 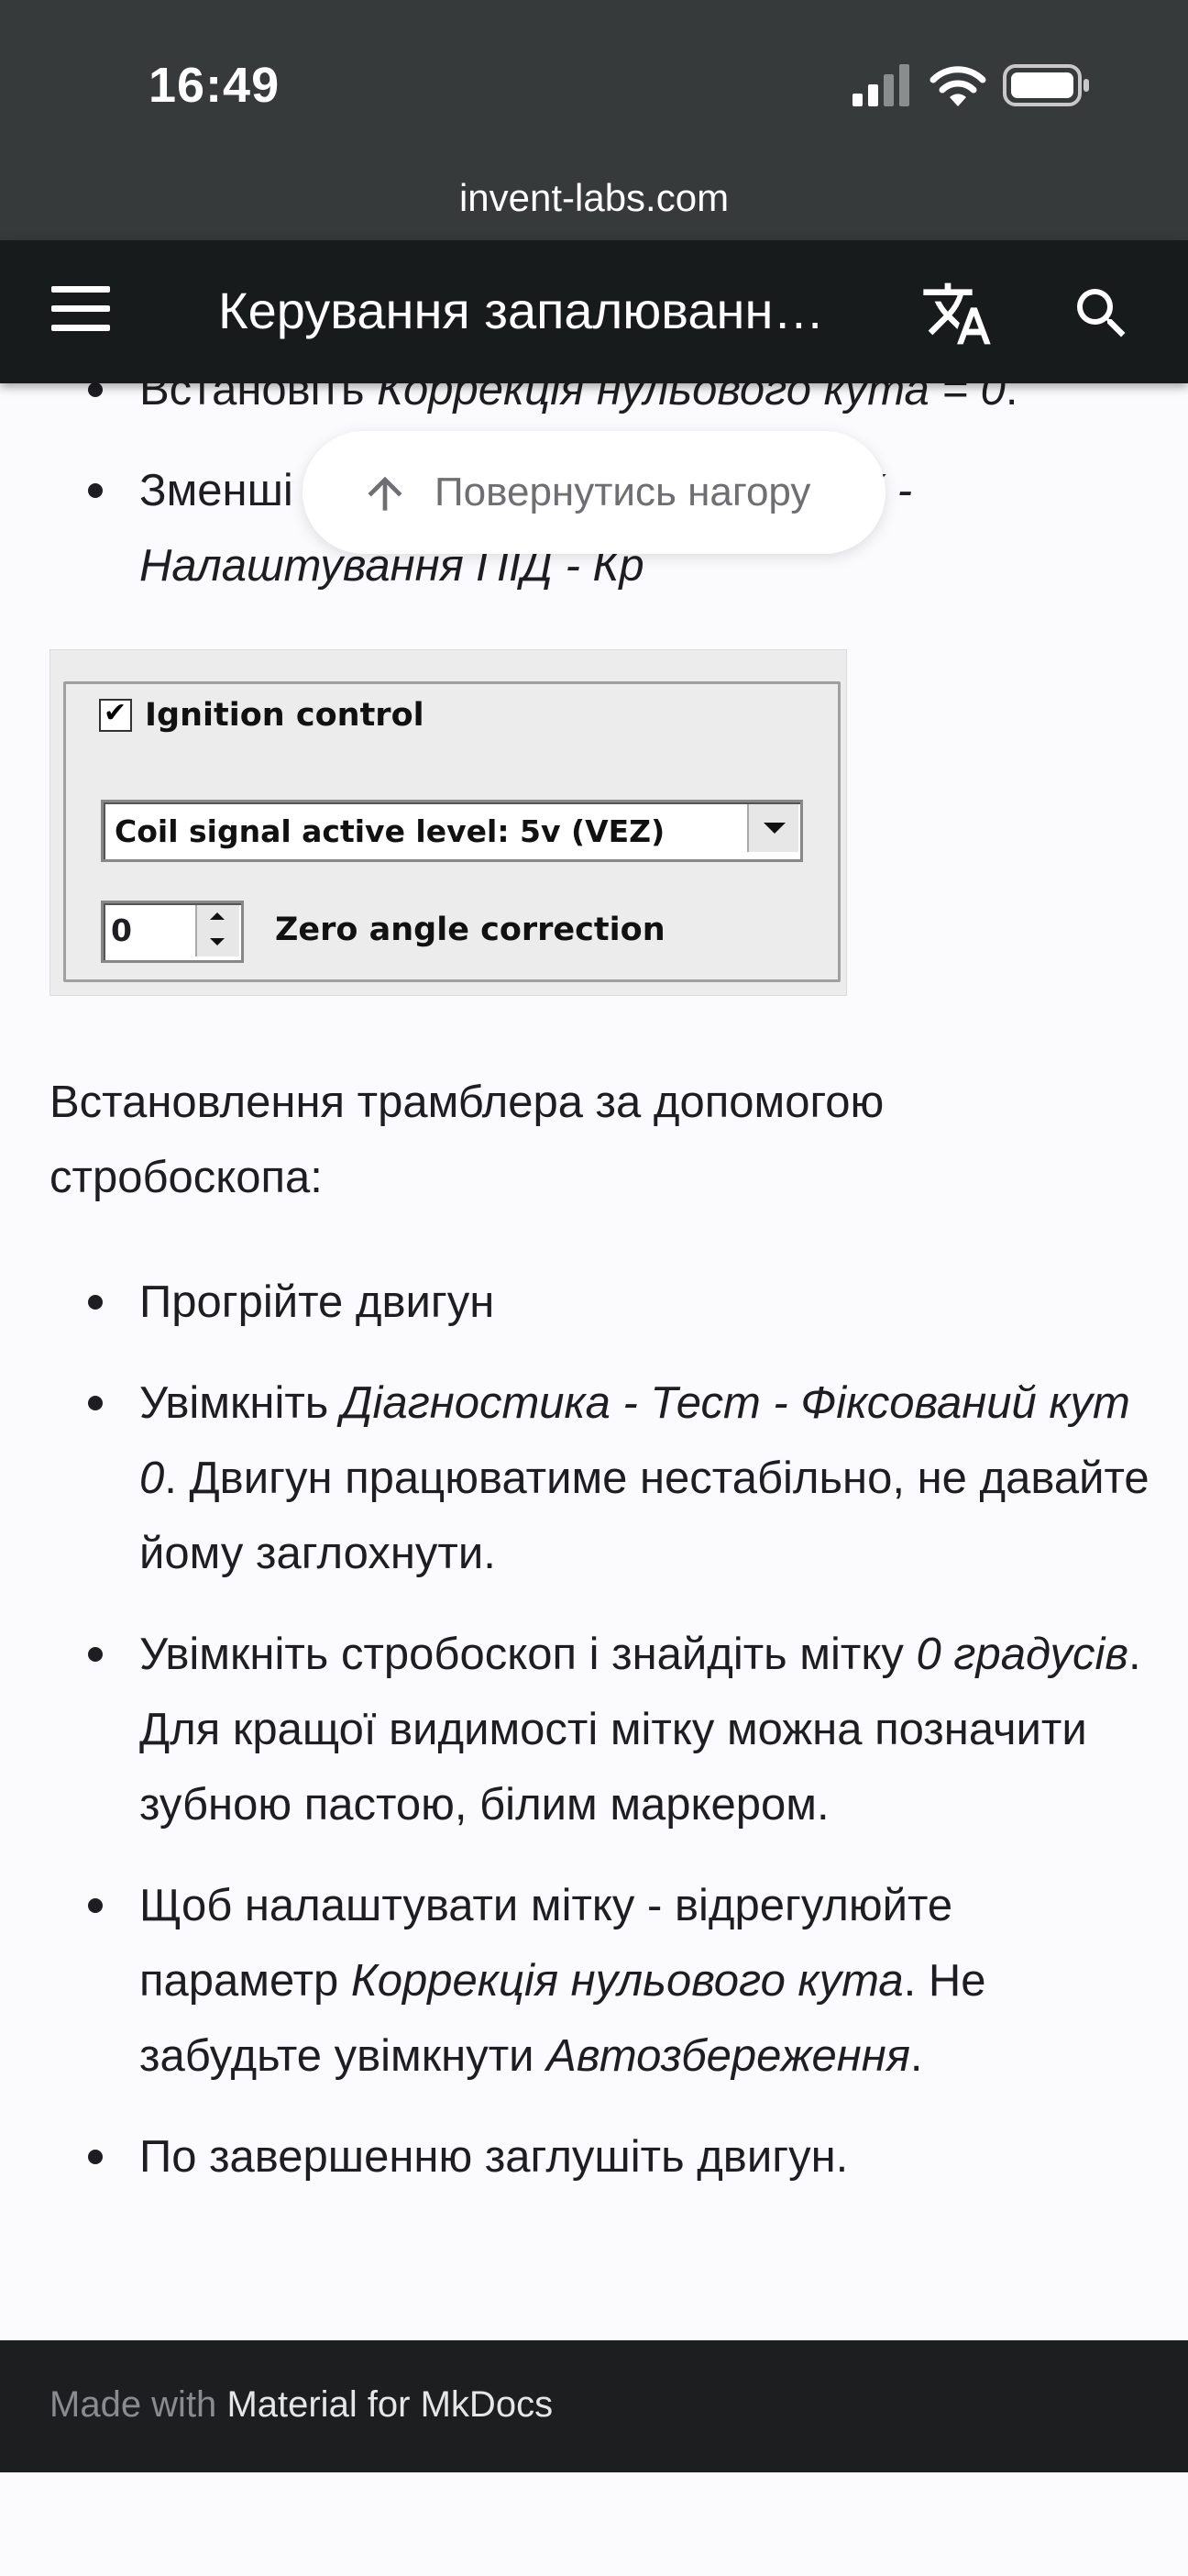 I want to click on translate-icon, so click(x=957, y=313).